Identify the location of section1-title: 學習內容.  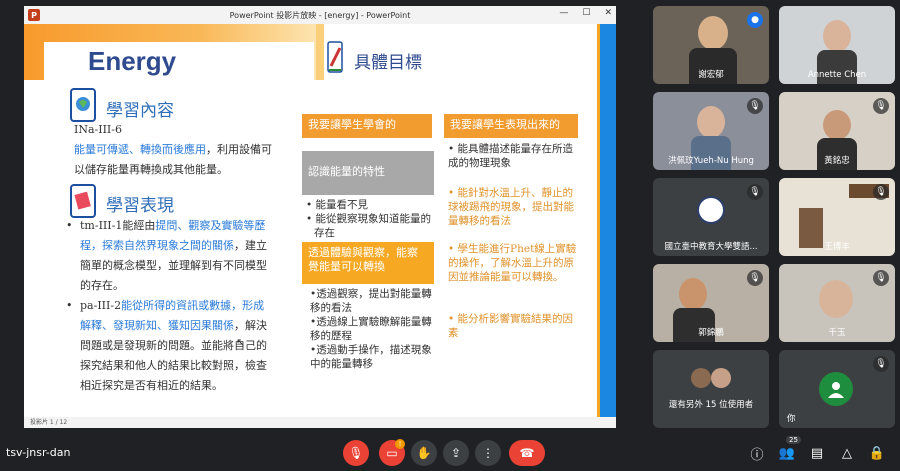
(140, 111).